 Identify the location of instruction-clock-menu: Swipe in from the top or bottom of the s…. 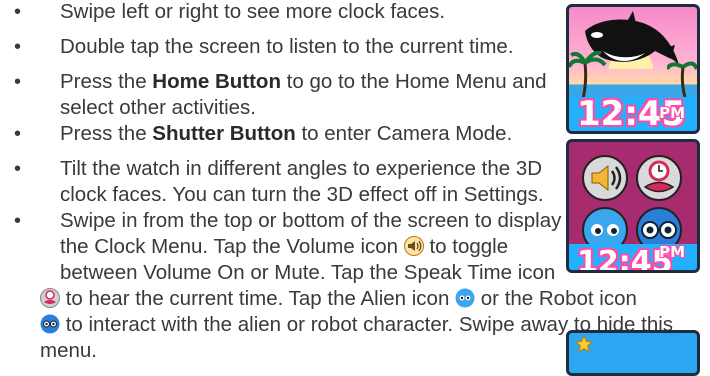
(311, 246).